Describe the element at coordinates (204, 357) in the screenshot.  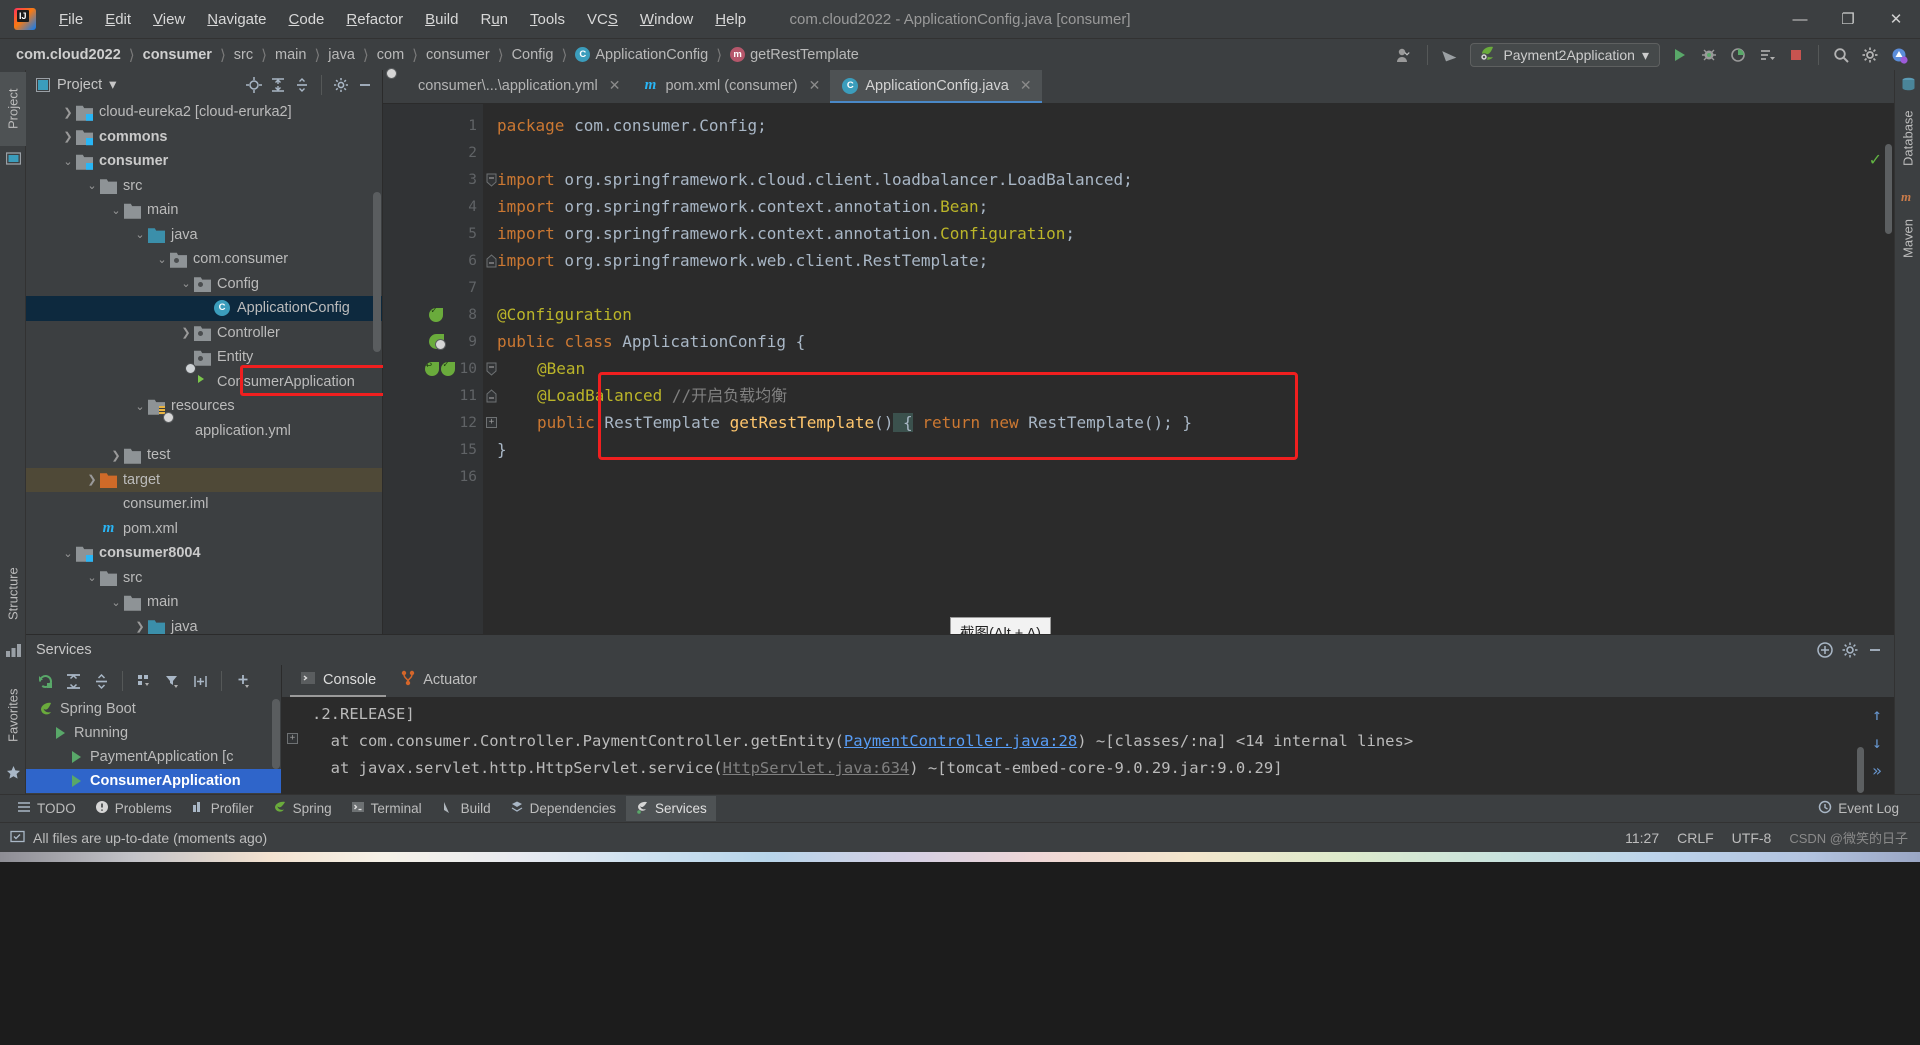
I see `tree-row: Entity` at that location.